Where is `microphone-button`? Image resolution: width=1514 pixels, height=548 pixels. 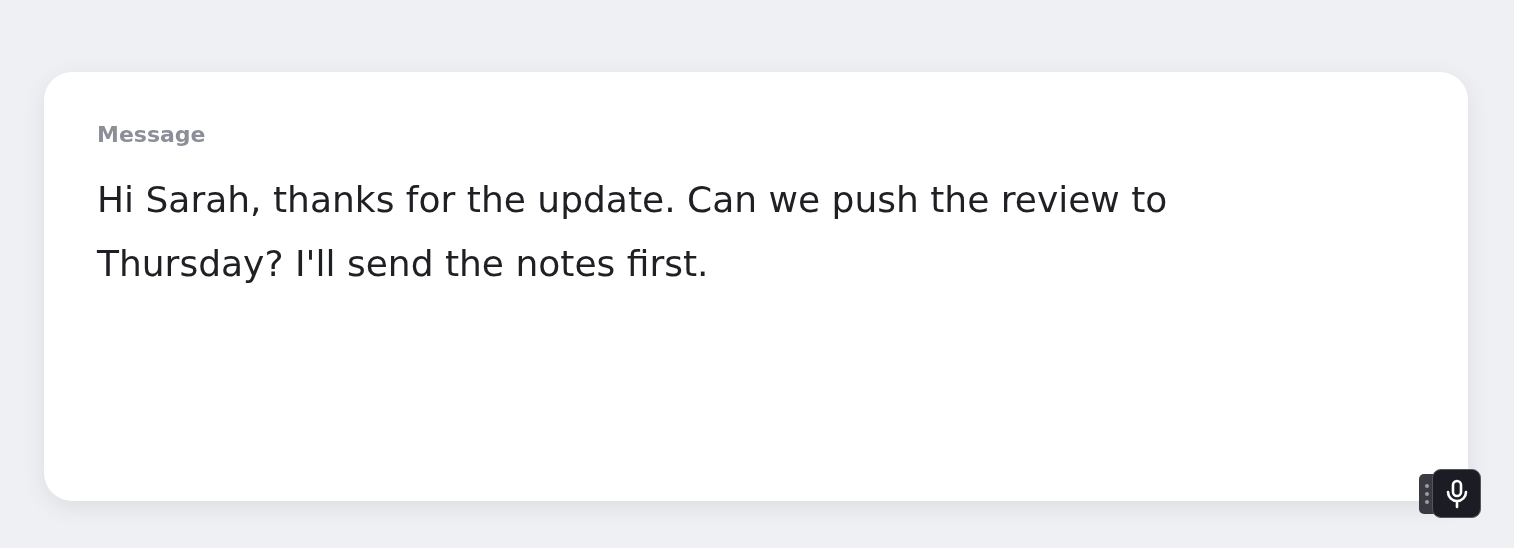 microphone-button is located at coordinates (1456, 493).